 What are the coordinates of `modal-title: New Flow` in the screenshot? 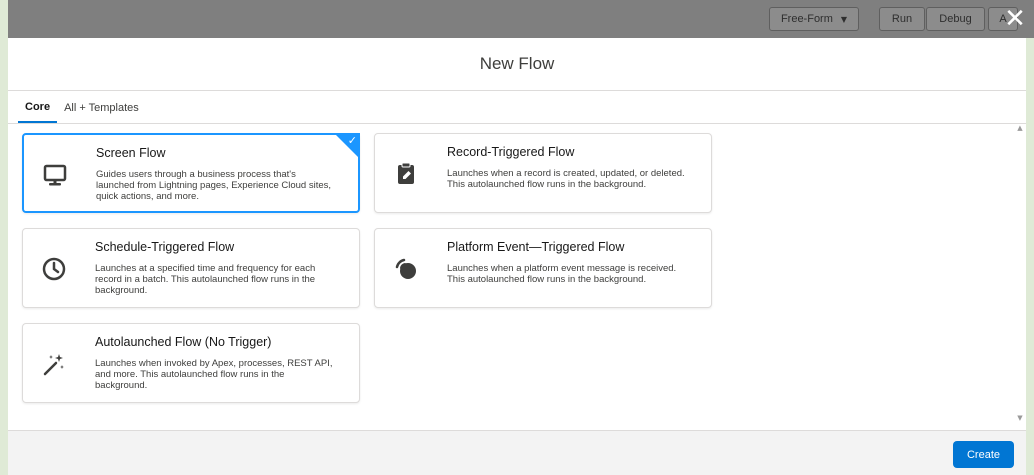 It's located at (517, 63).